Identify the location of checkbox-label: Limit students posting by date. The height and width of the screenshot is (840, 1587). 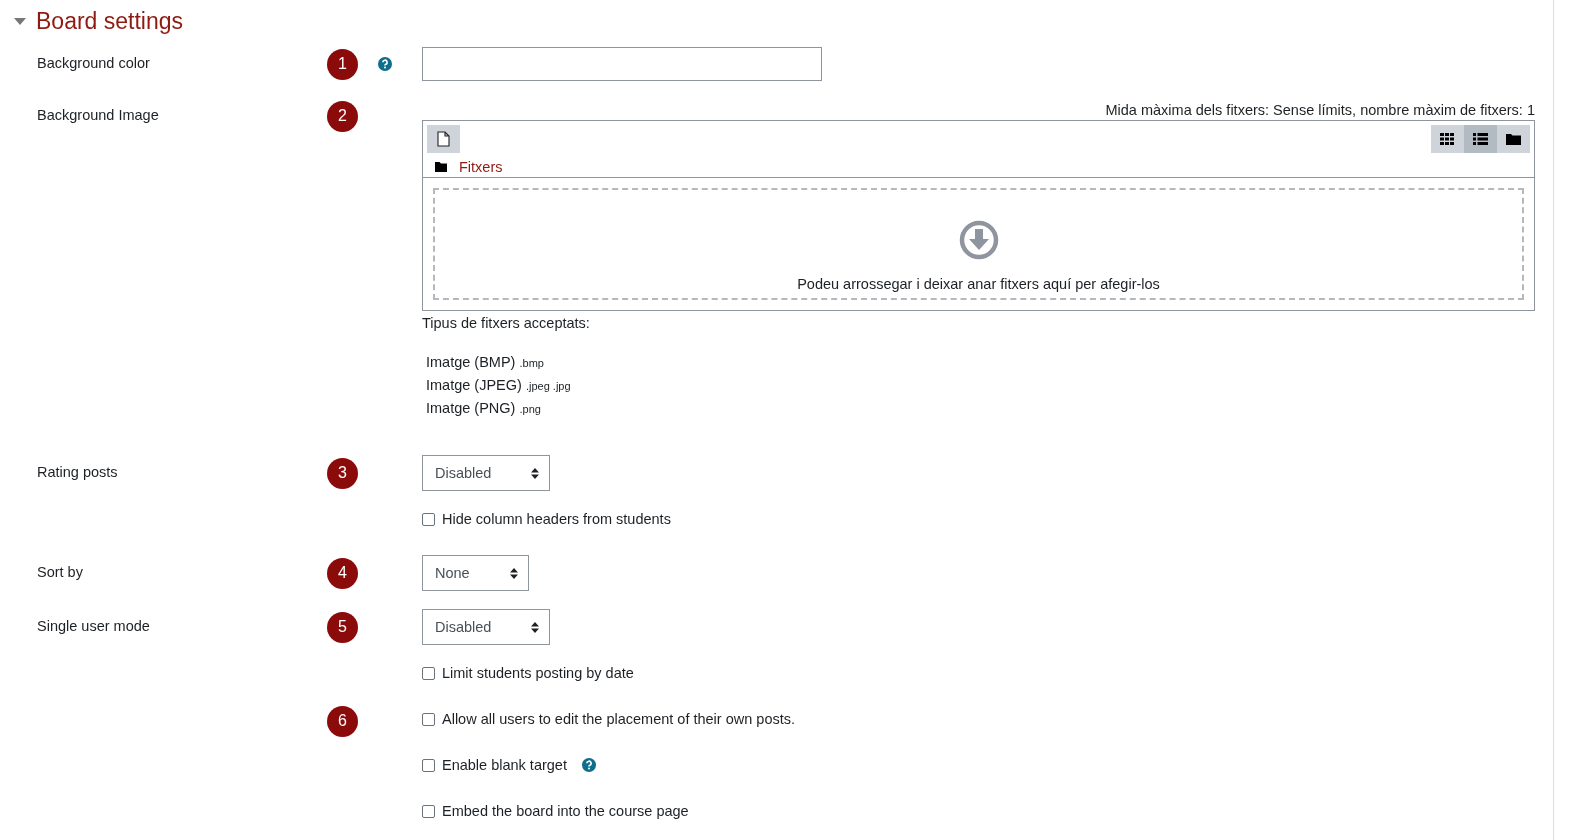
(538, 673).